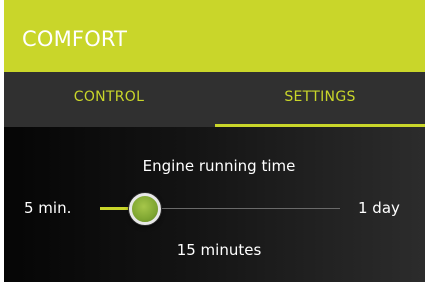 The height and width of the screenshot is (282, 429). What do you see at coordinates (220, 209) in the screenshot?
I see `engine-time-slider` at bounding box center [220, 209].